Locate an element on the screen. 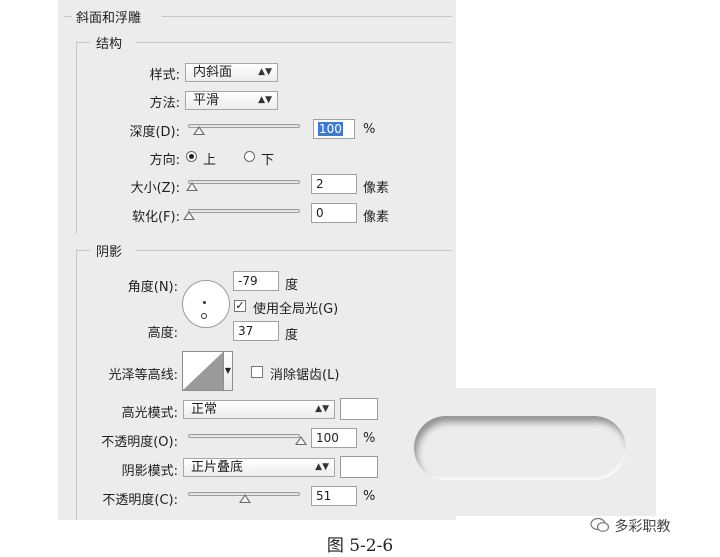 Image resolution: width=720 pixels, height=557 pixels. shadow-opacity-input: 51 is located at coordinates (334, 496).